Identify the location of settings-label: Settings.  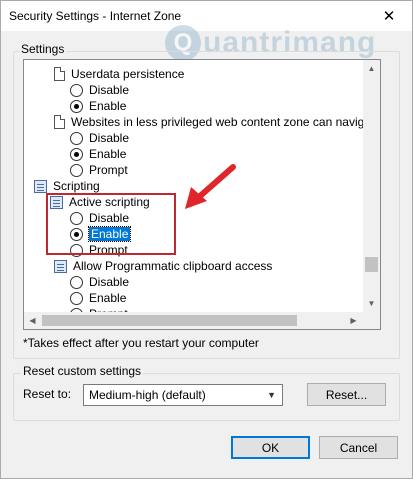
(43, 49).